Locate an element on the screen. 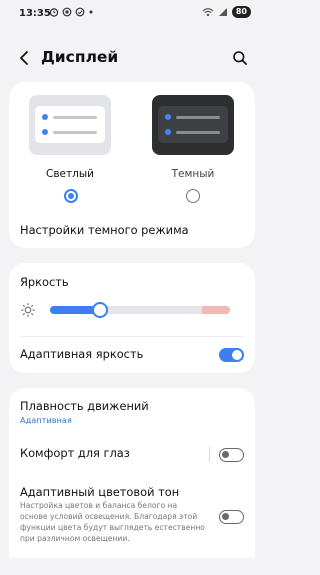  divider is located at coordinates (132, 336).